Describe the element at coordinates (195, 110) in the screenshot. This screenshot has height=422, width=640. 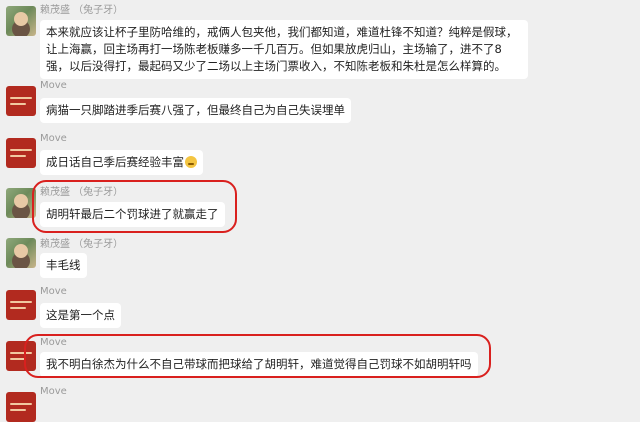
I see `message-bubble: 病猫一只脚踏进季后赛八强了，但最终自己为自己失误埋单` at that location.